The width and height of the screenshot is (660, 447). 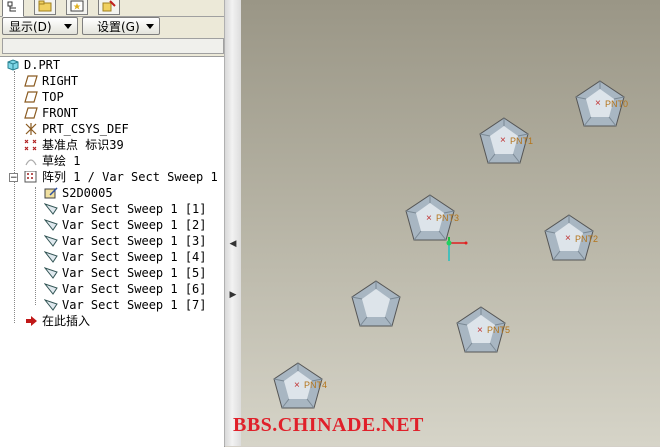 I want to click on settings-menu-label: 设置(G), so click(x=118, y=26).